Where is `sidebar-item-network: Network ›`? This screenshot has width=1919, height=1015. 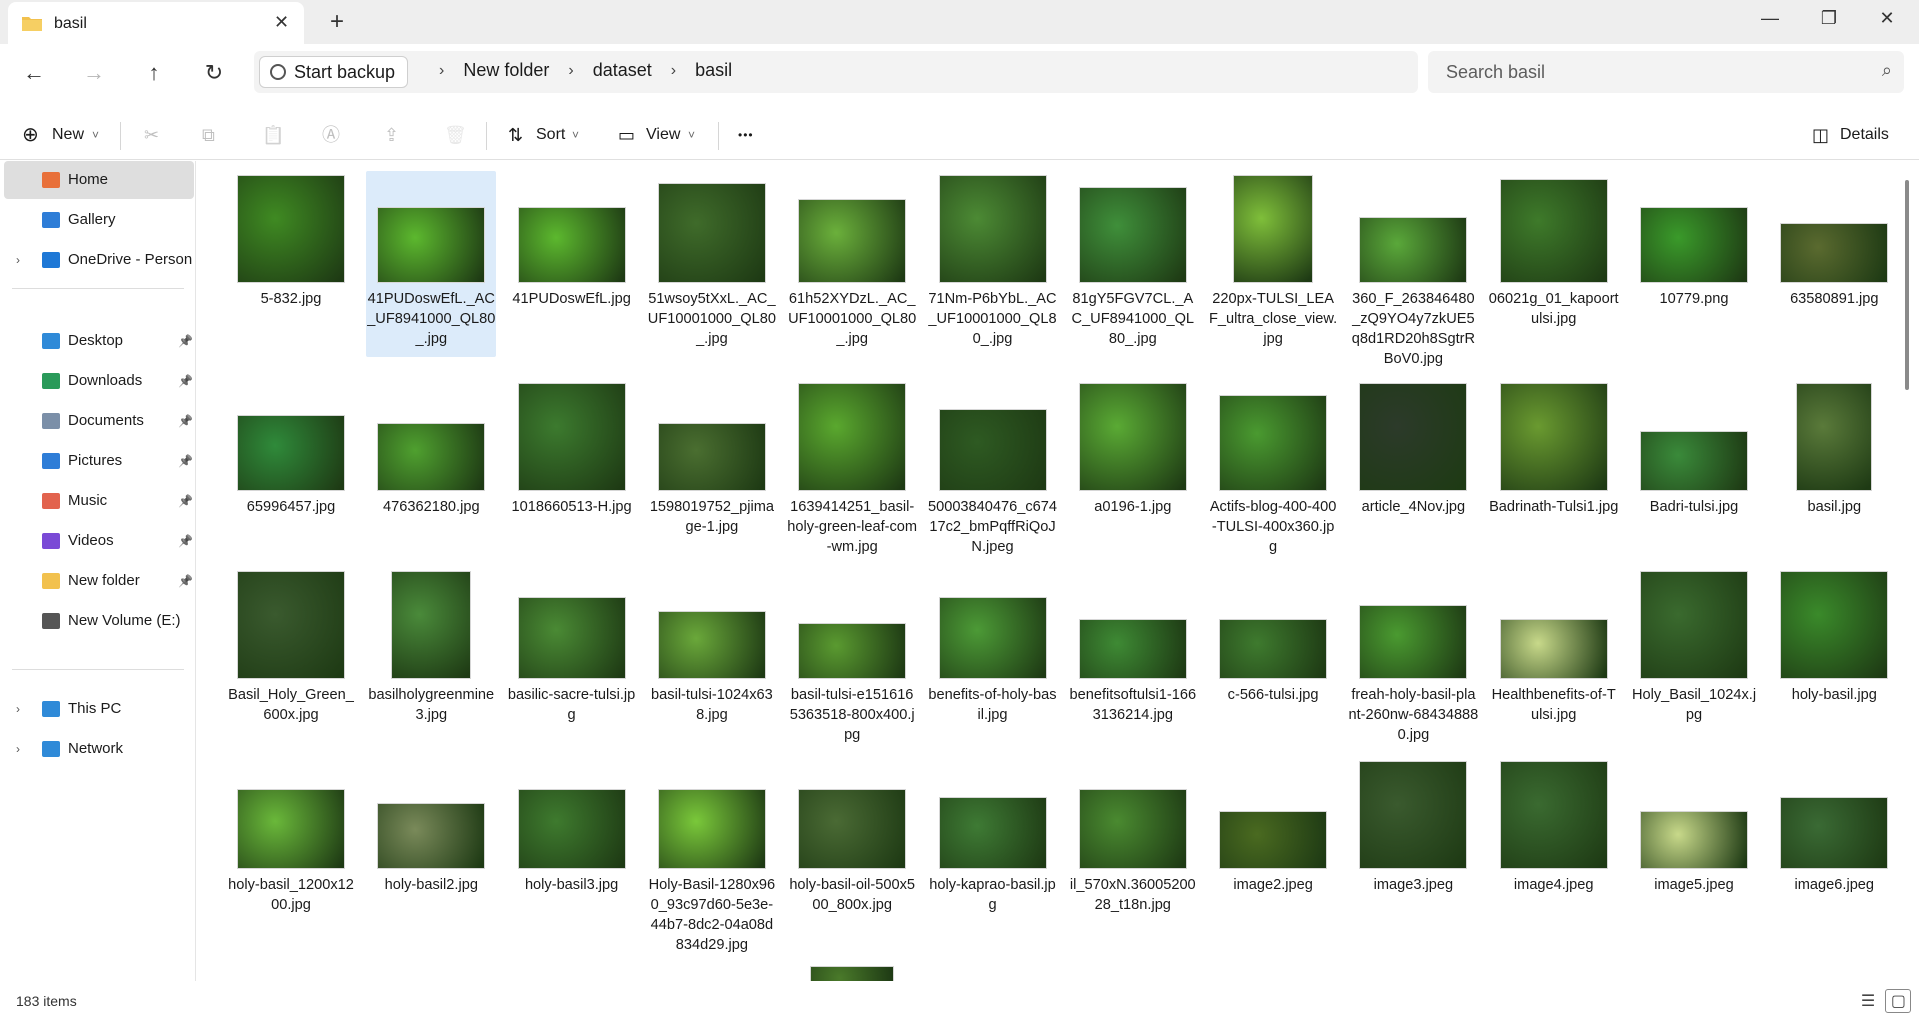
sidebar-item-network: Network › is located at coordinates (97, 749).